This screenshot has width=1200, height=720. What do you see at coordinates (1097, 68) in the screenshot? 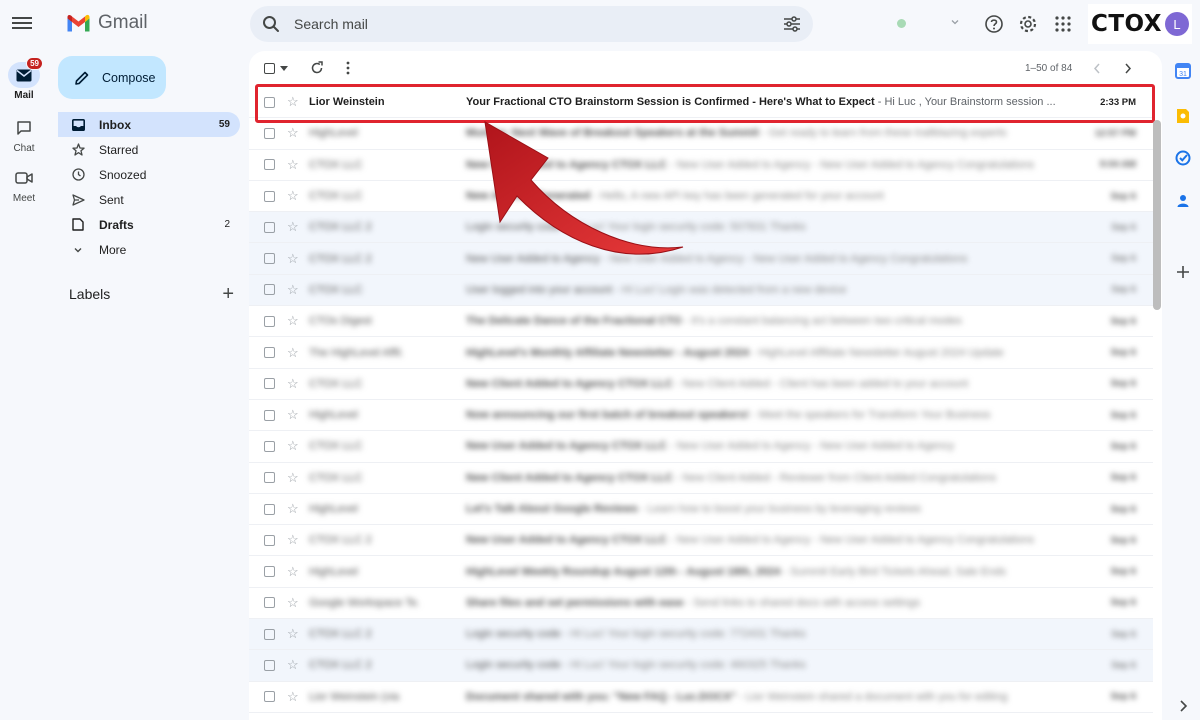
I see `prev-page-icon` at bounding box center [1097, 68].